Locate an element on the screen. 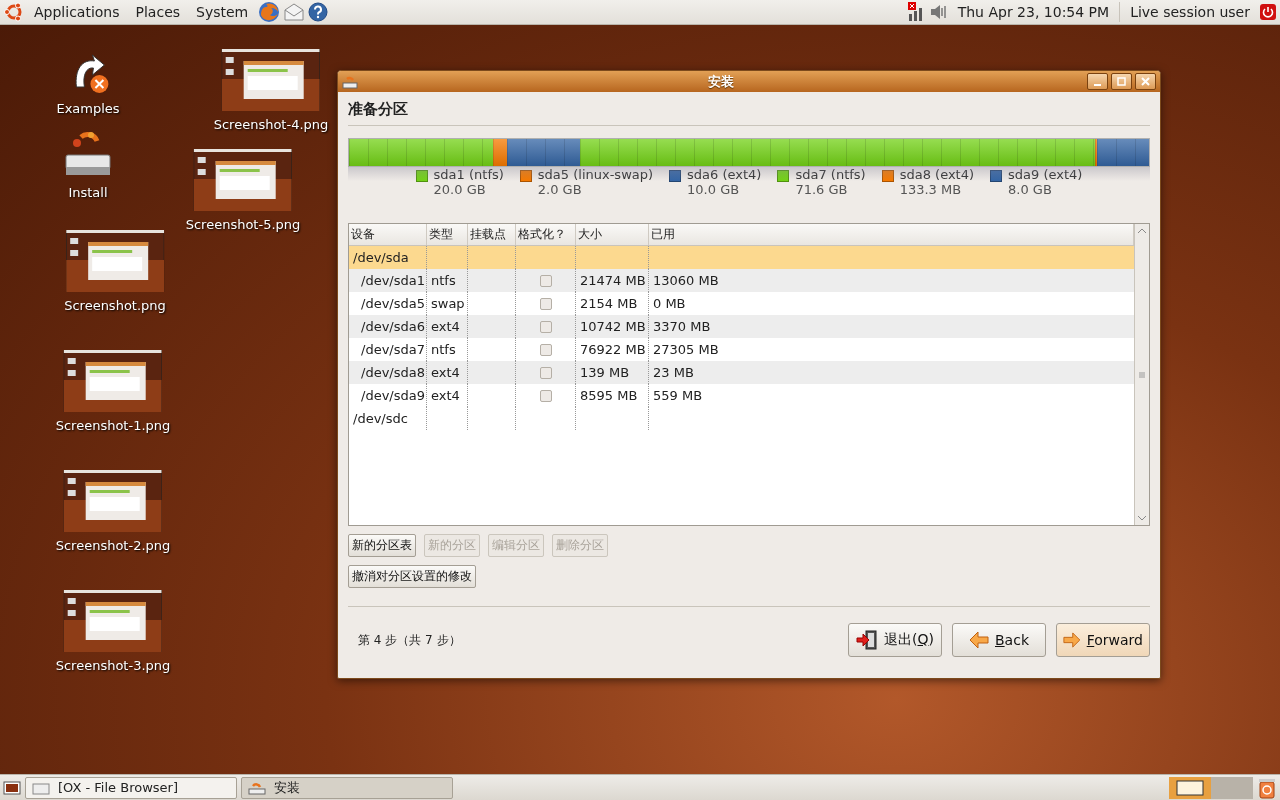  clock: Thu Apr 23, 10:54 PM is located at coordinates (1033, 12).